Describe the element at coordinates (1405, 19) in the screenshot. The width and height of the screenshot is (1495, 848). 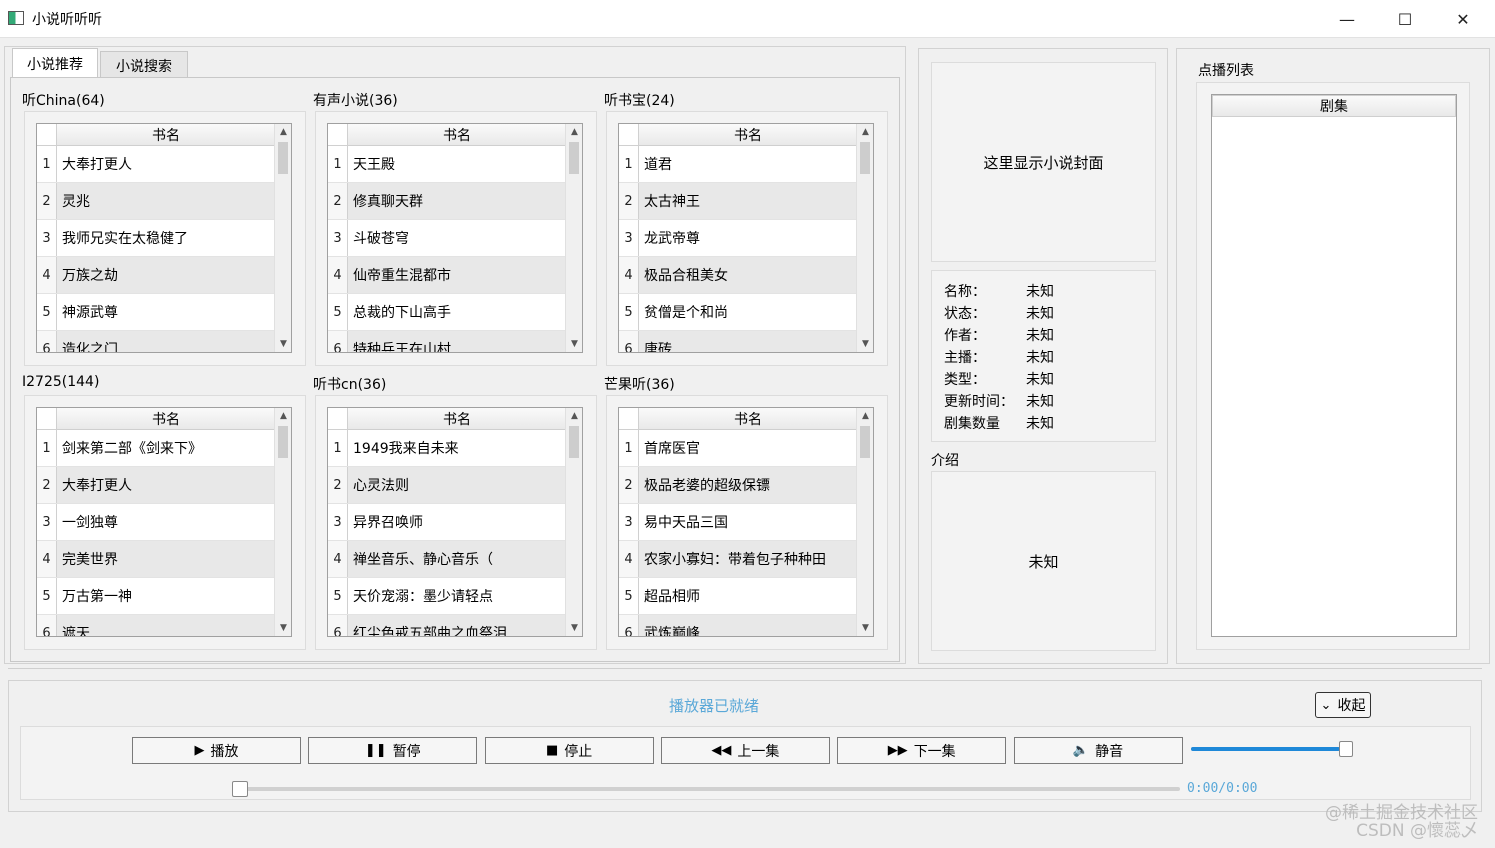
I see `maximize-button: ☐` at that location.